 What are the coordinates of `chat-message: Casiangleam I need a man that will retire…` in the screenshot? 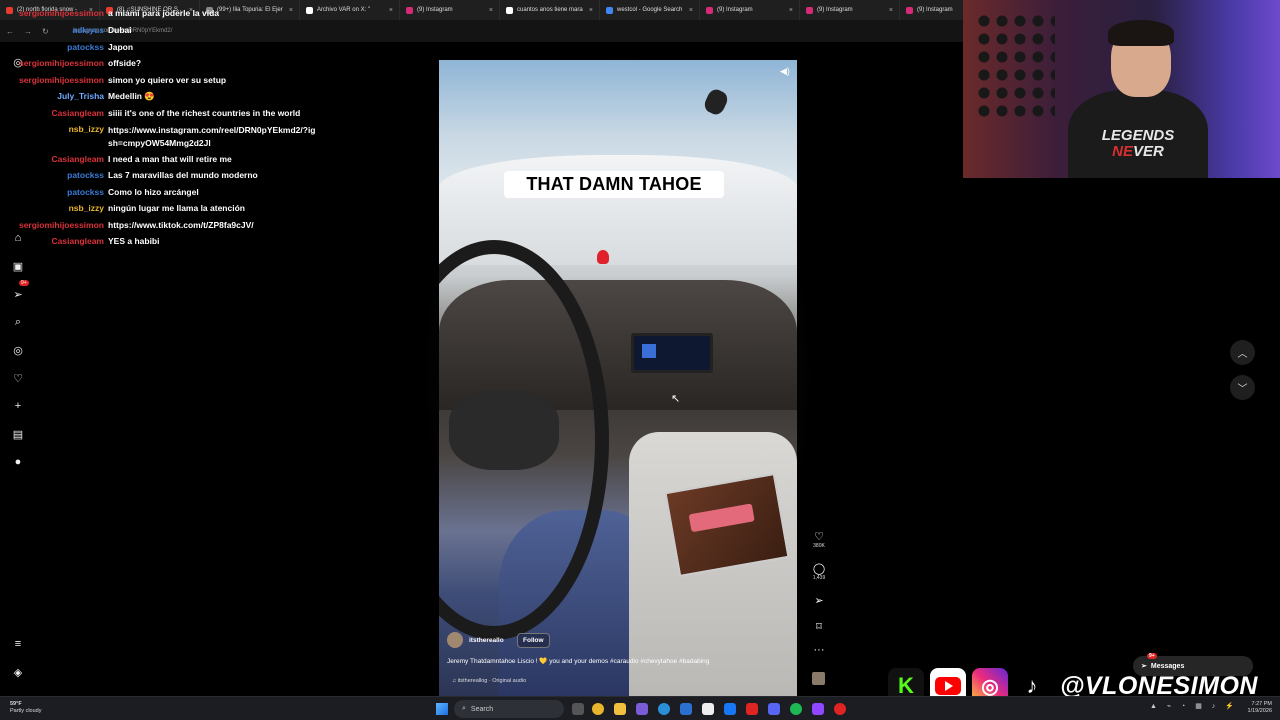 It's located at (120, 159).